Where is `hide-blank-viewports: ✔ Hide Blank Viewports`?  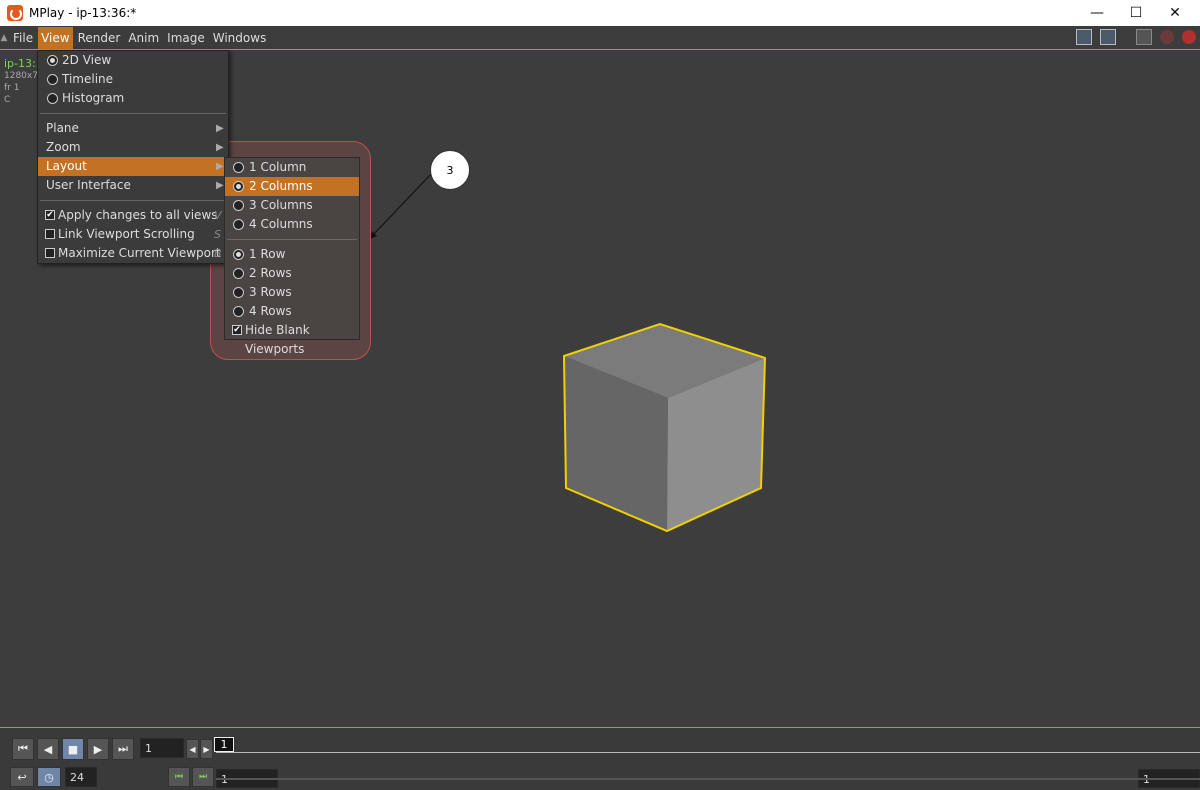
hide-blank-viewports: ✔ Hide Blank Viewports is located at coordinates (292, 338).